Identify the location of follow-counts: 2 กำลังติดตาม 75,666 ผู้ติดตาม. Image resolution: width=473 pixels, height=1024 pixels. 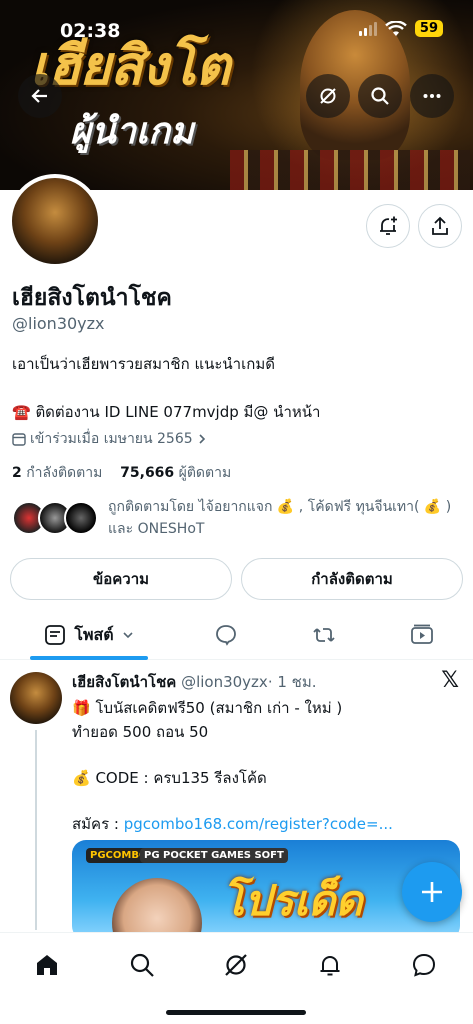
(121, 473).